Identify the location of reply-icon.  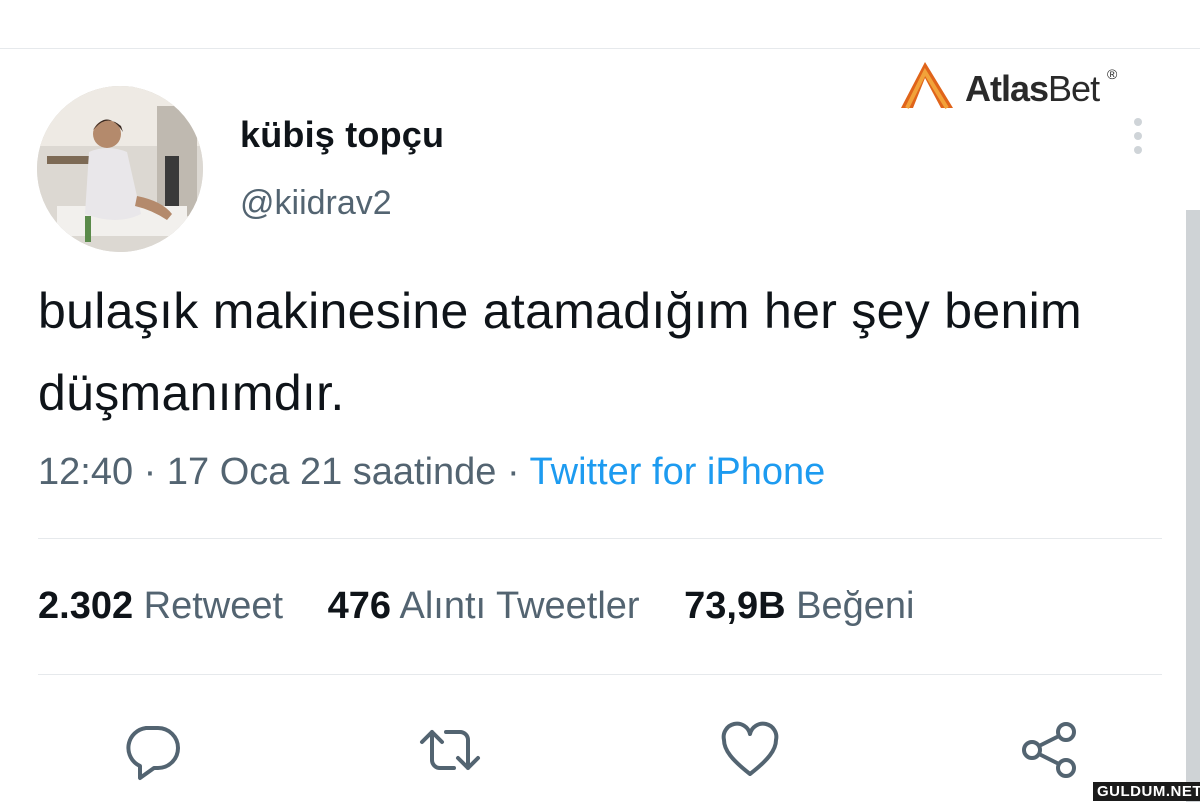
(152, 750).